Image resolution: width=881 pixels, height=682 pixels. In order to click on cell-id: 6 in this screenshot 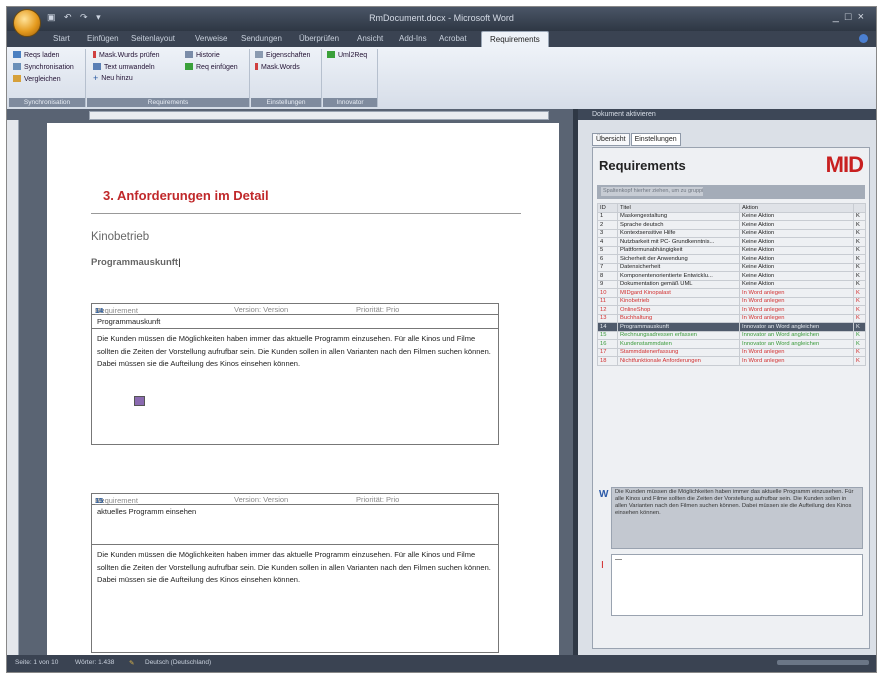, I will do `click(607, 259)`.